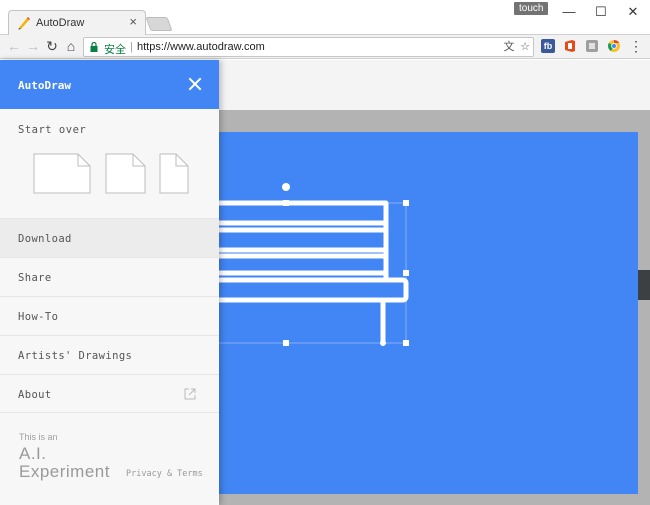 The width and height of the screenshot is (650, 505). I want to click on browser-titlebar: AutoDraw × touch — ☐ ✕, so click(325, 17).